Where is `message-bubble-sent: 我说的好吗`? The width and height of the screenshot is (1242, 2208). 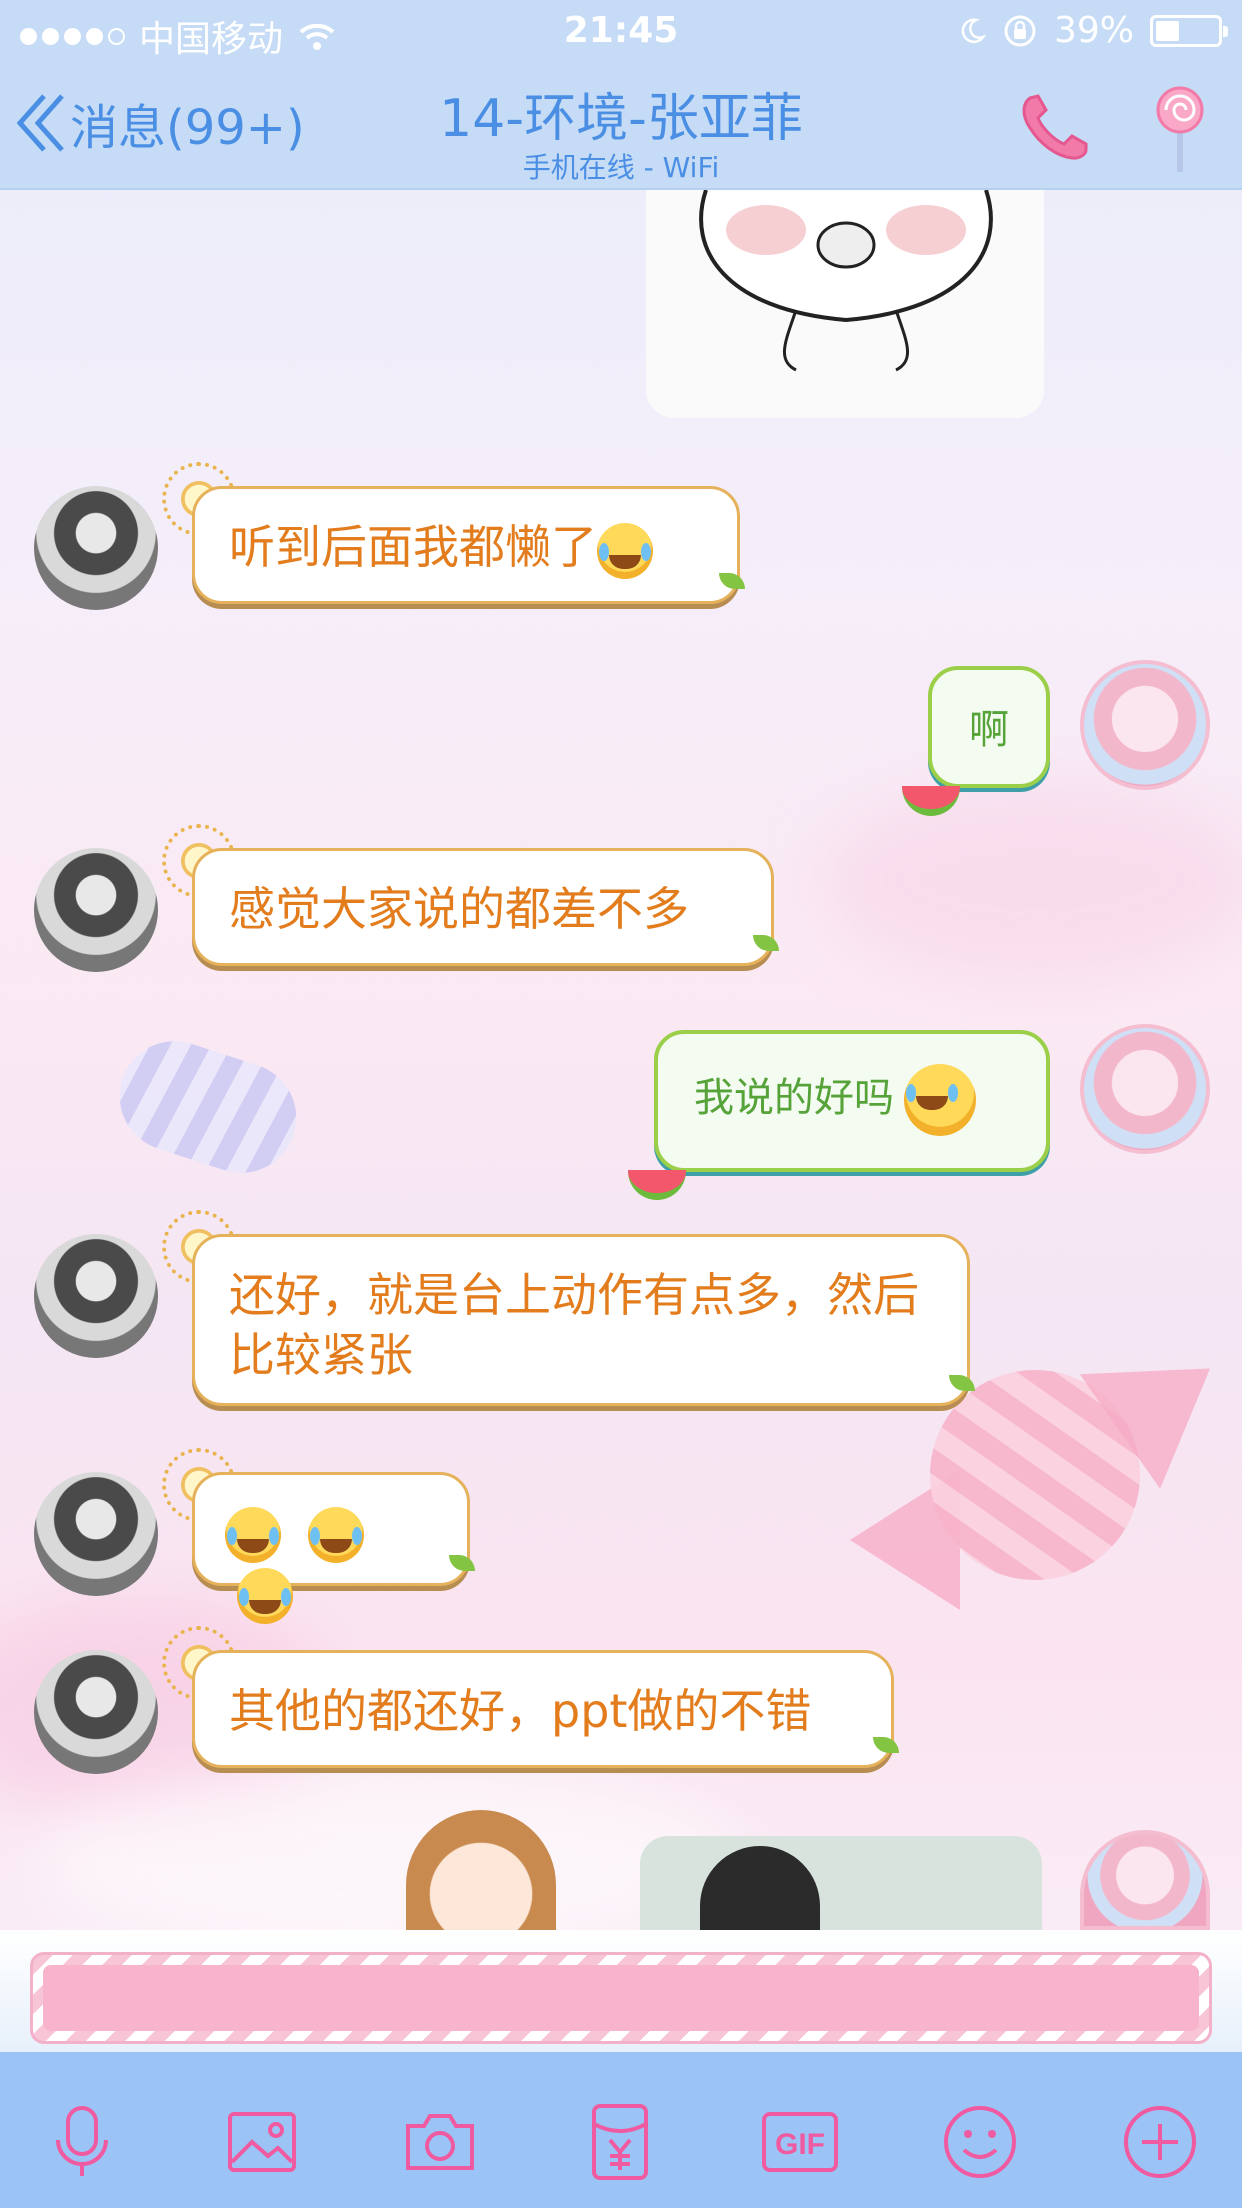
message-bubble-sent: 我说的好吗 is located at coordinates (839, 1115).